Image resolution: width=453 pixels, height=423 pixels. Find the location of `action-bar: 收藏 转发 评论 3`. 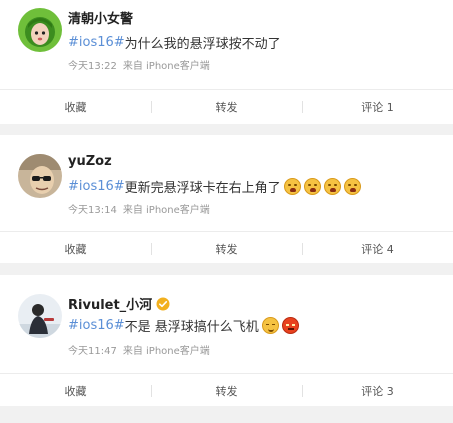

action-bar: 收藏 转发 评论 3 is located at coordinates (226, 391).